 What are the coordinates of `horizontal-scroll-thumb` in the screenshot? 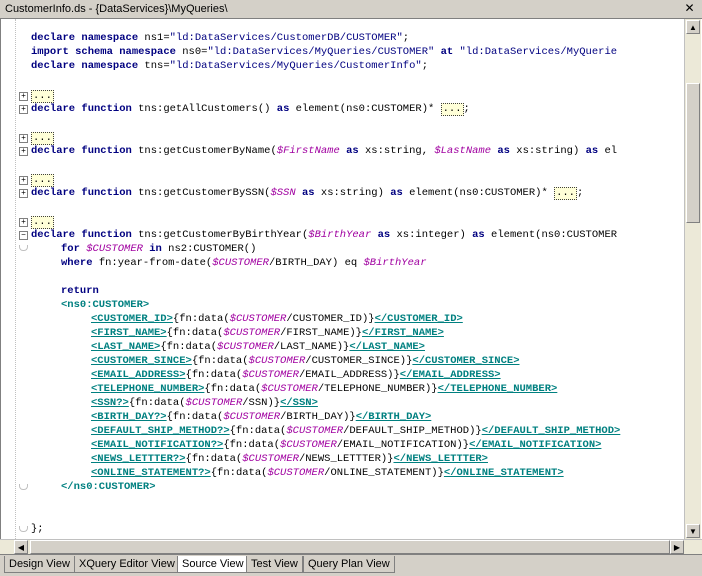 It's located at (350, 547).